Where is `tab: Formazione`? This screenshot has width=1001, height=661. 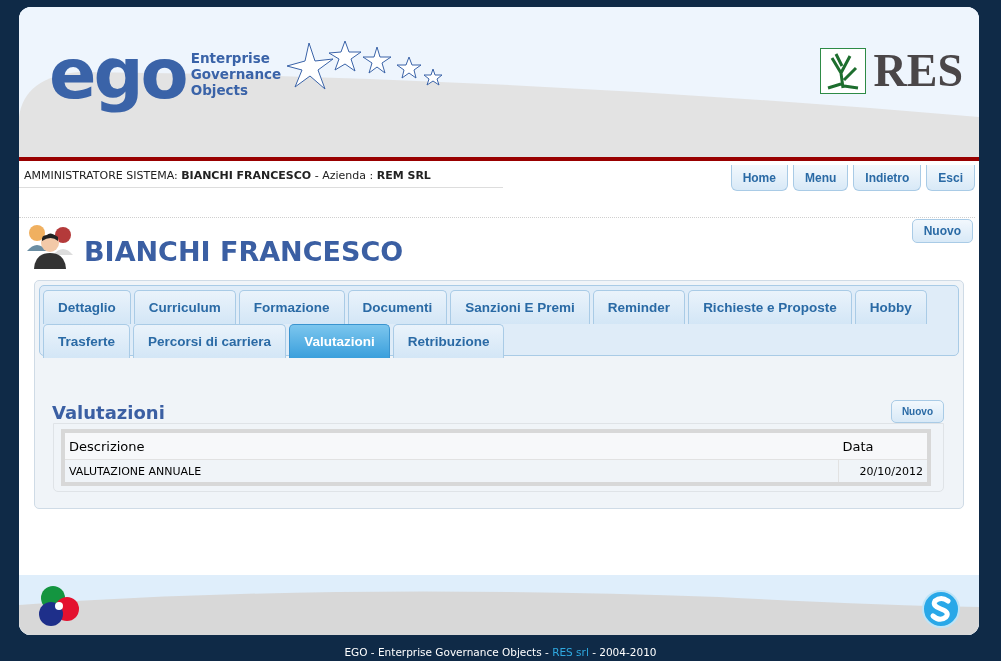
tab: Formazione is located at coordinates (291, 307).